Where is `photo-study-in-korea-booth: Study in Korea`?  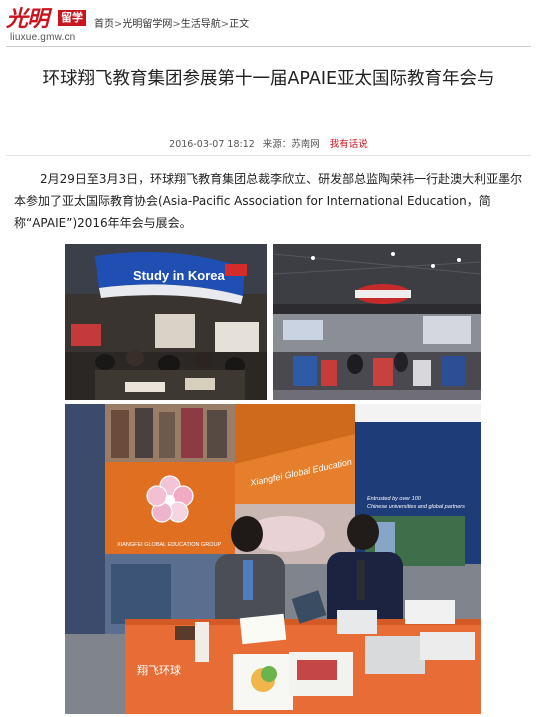
photo-study-in-korea-booth: Study in Korea is located at coordinates (166, 322).